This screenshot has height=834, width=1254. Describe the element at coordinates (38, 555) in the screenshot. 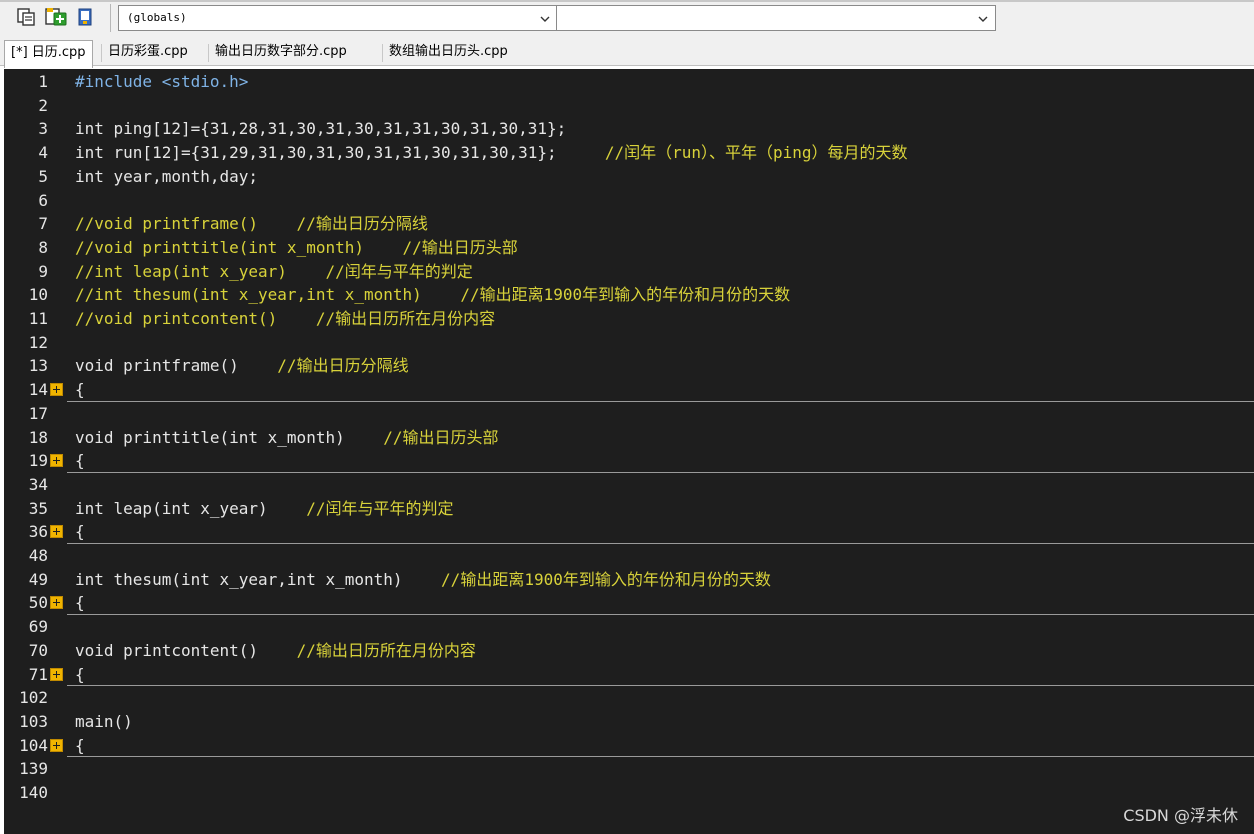

I see `line-number: 48` at that location.